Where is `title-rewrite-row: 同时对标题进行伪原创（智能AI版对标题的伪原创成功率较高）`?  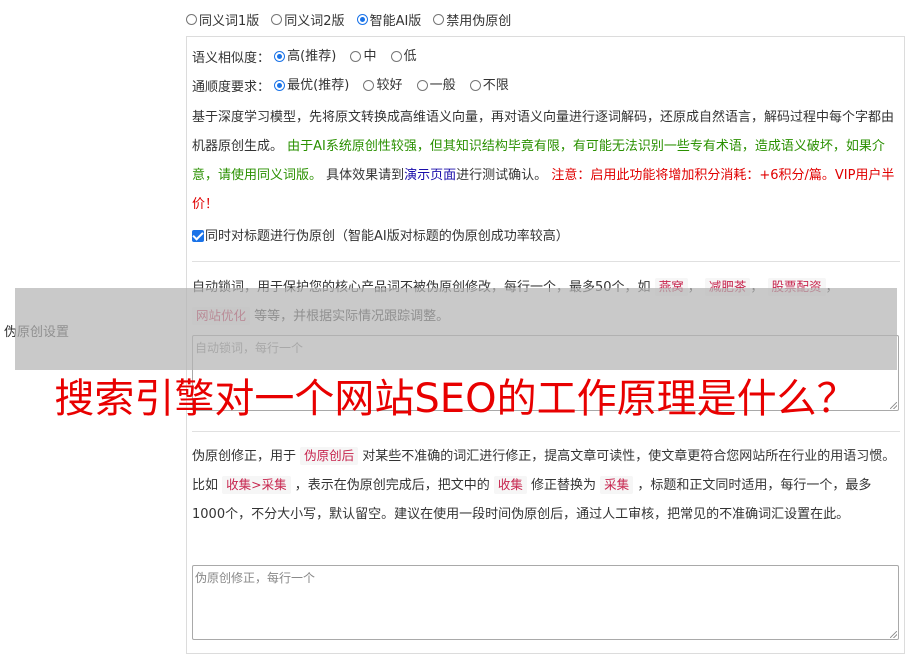 title-rewrite-row: 同时对标题进行伪原创（智能AI版对标题的伪原创成功率较高） is located at coordinates (380, 236).